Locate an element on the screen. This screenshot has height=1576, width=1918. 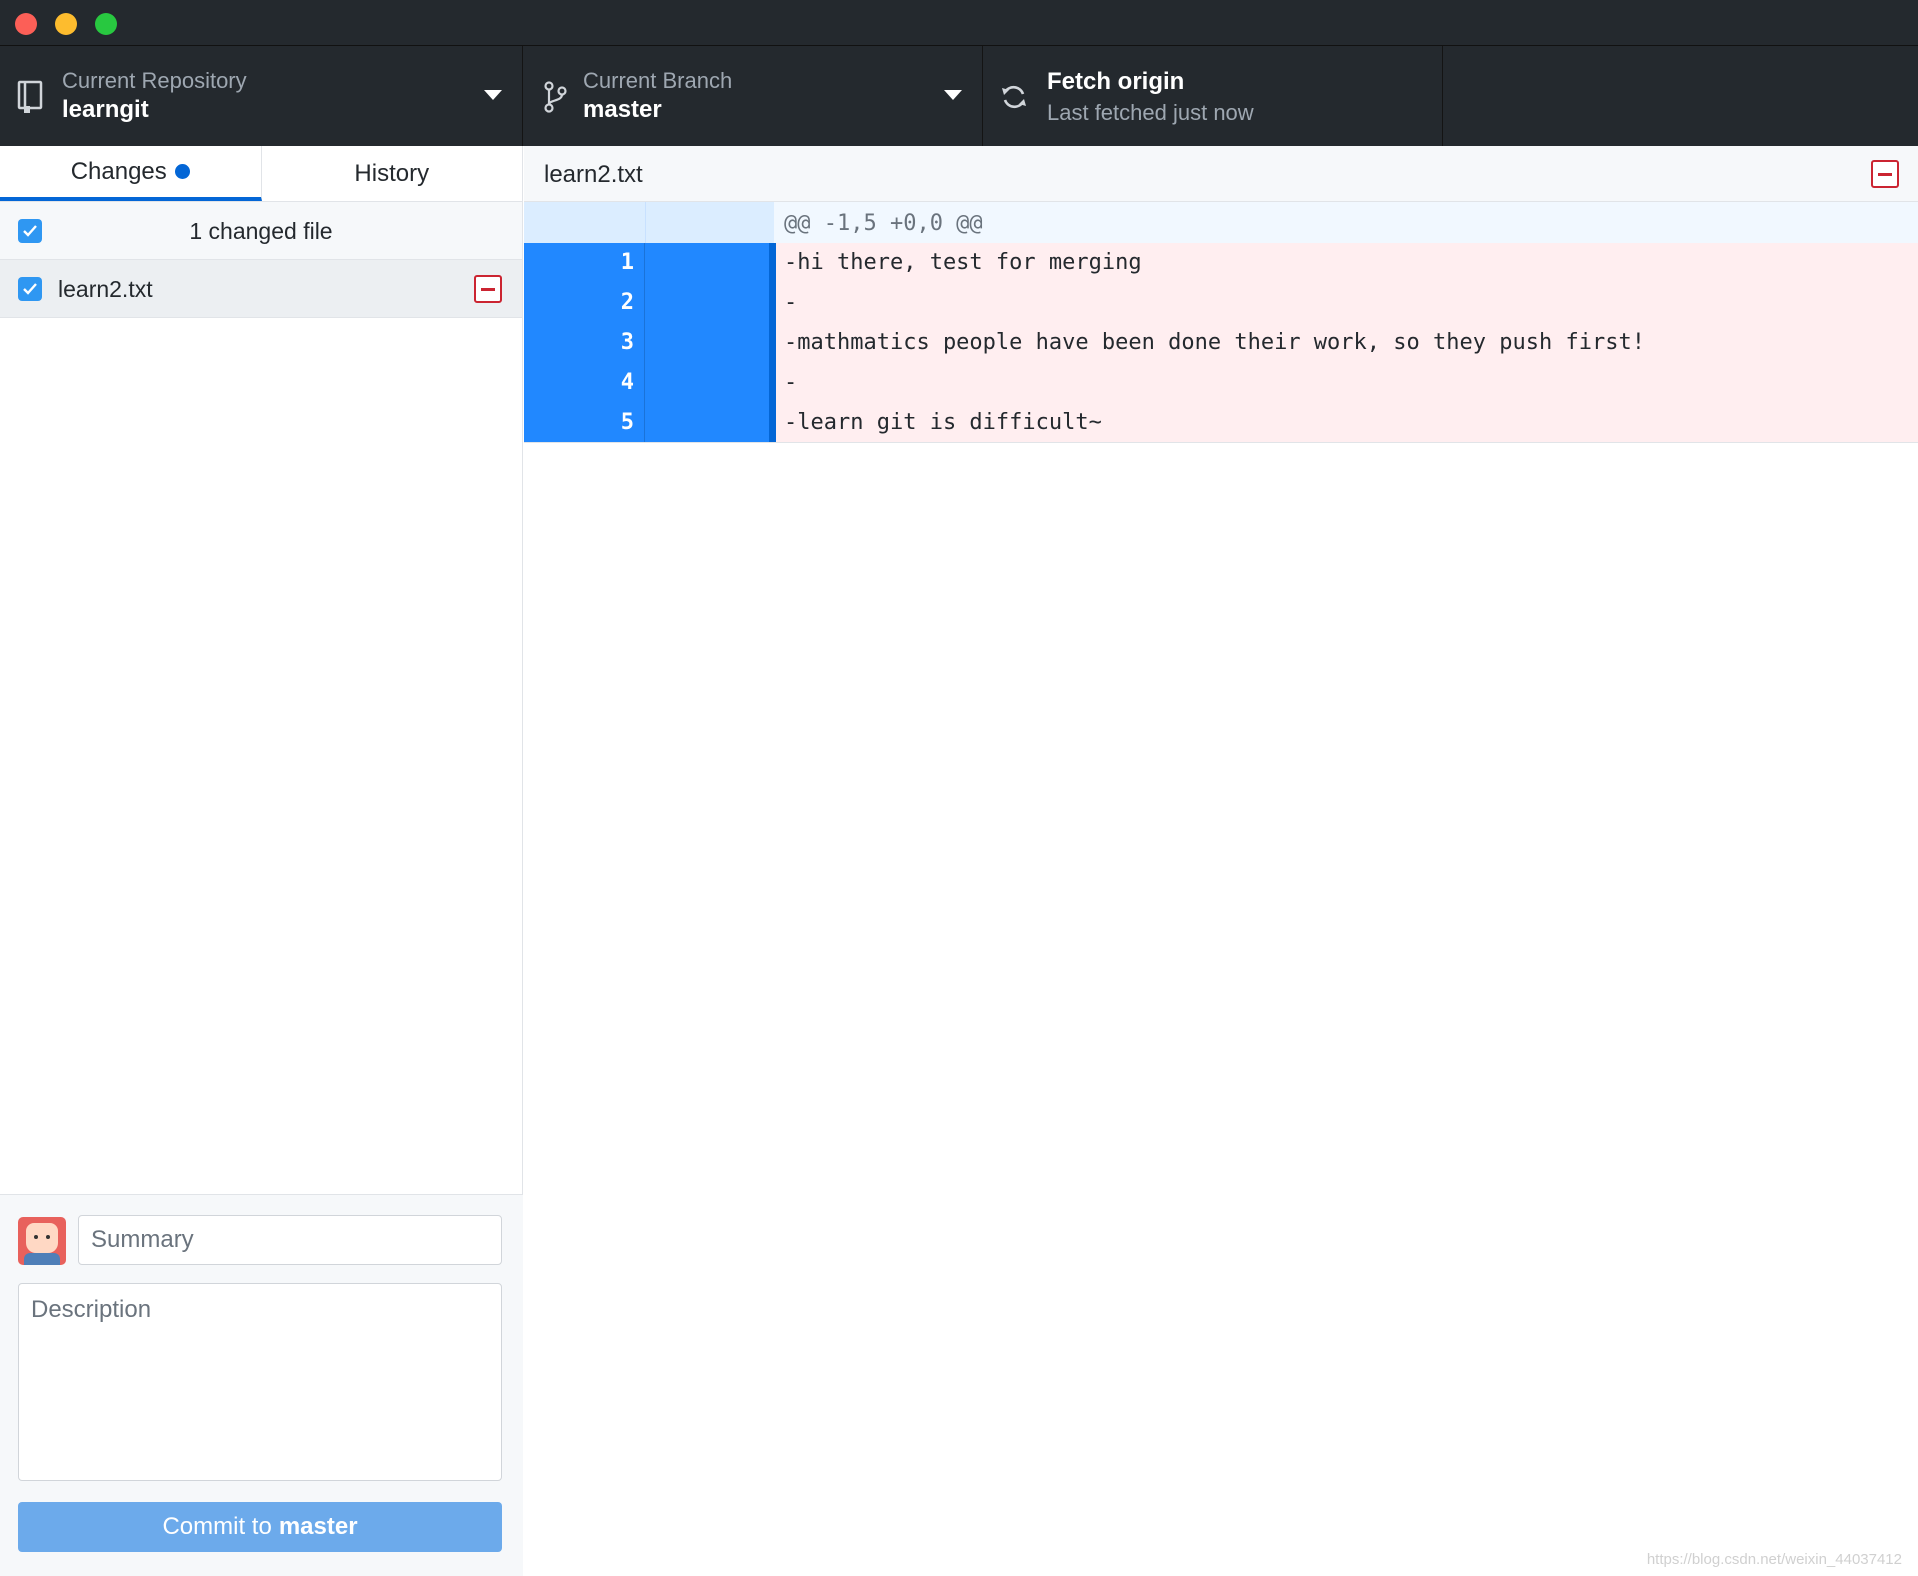
commit-description-input is located at coordinates (260, 1382).